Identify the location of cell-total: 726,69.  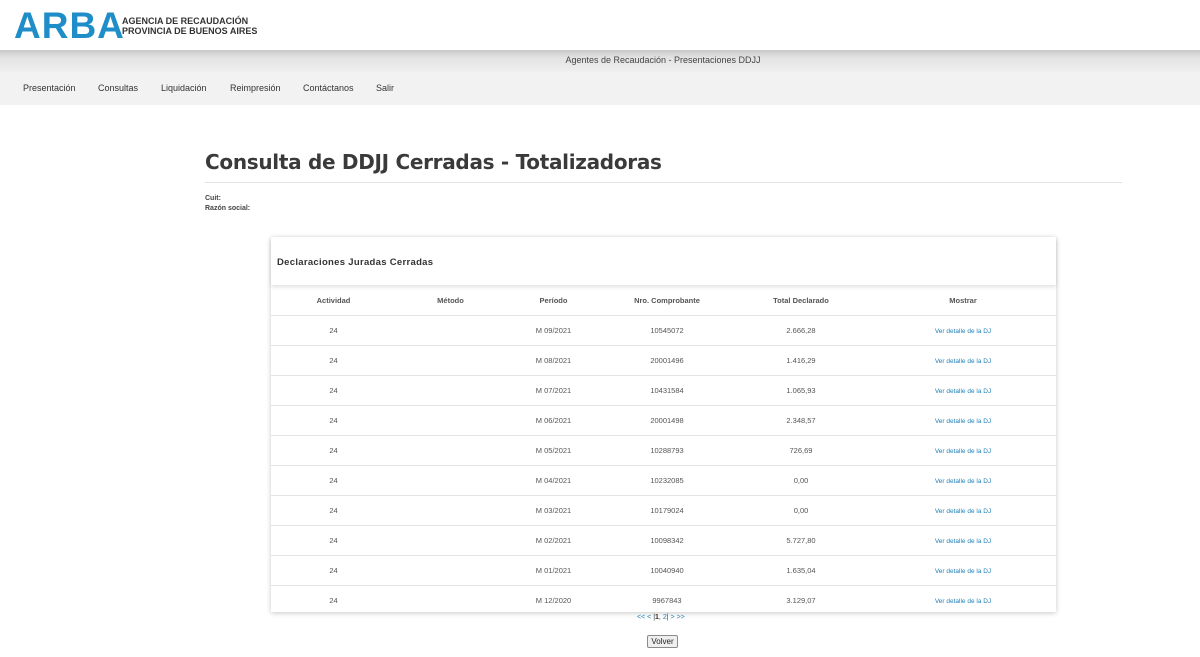
(801, 450).